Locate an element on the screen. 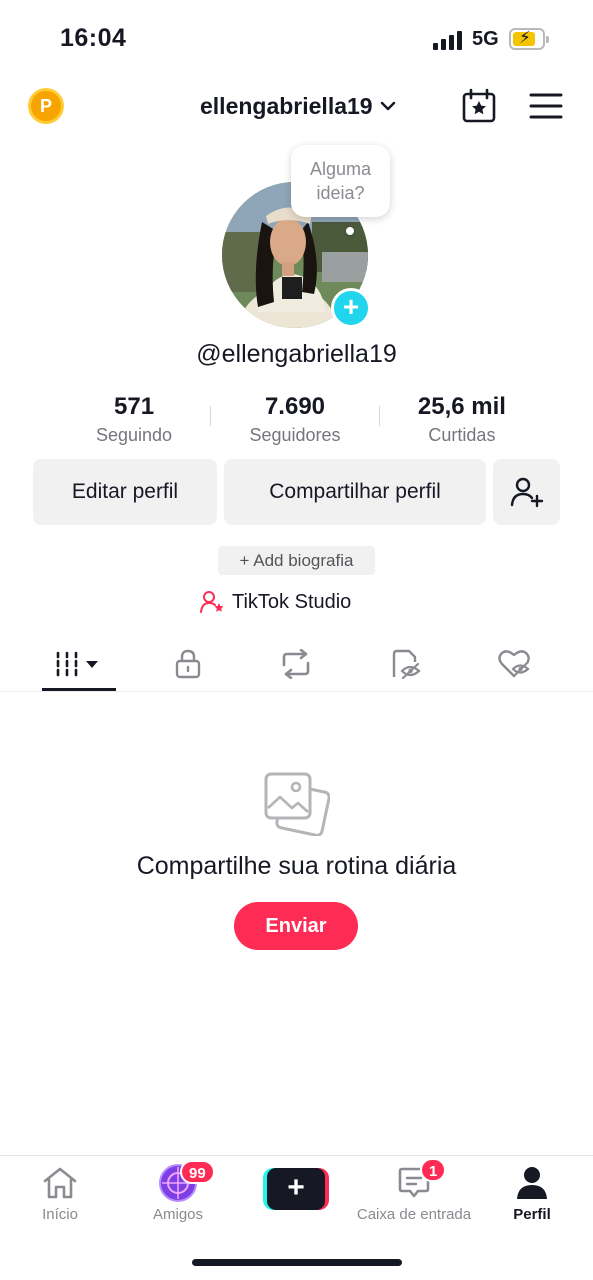  stat-likes: 25,6 mil Curtidas is located at coordinates (462, 422).